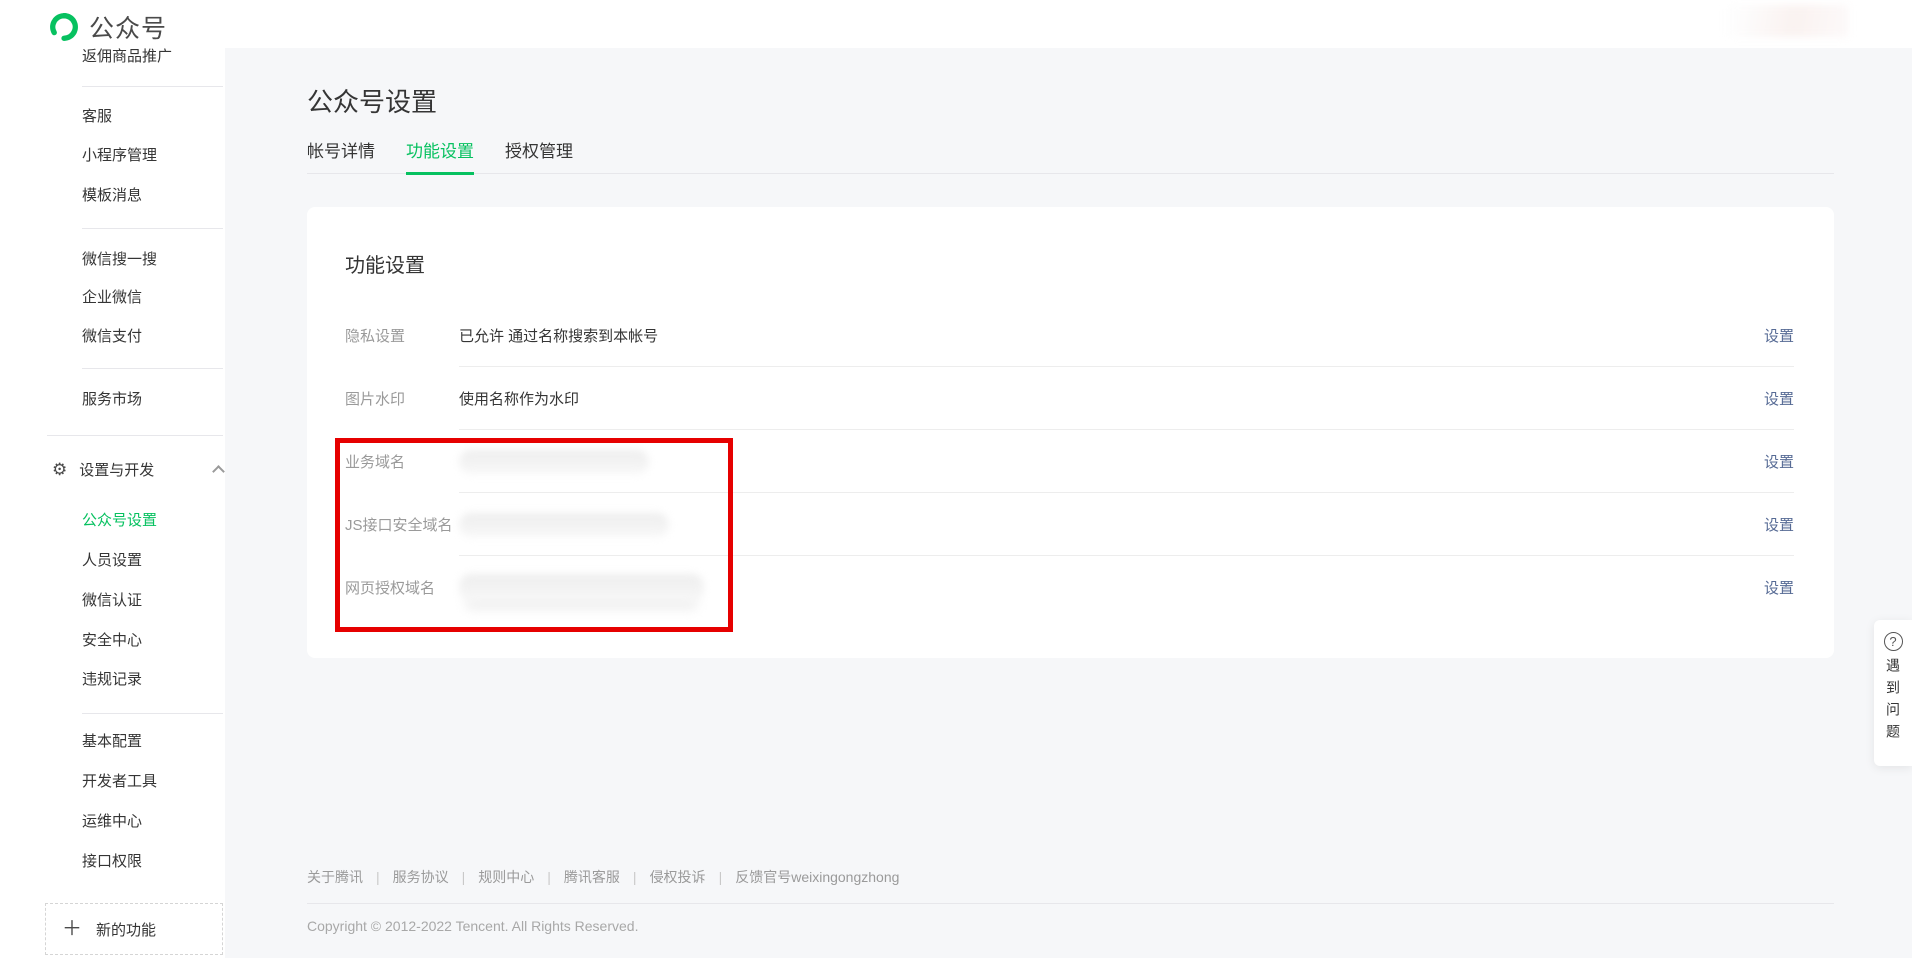 The image size is (1912, 958). I want to click on gear-icon: ⚙, so click(60, 469).